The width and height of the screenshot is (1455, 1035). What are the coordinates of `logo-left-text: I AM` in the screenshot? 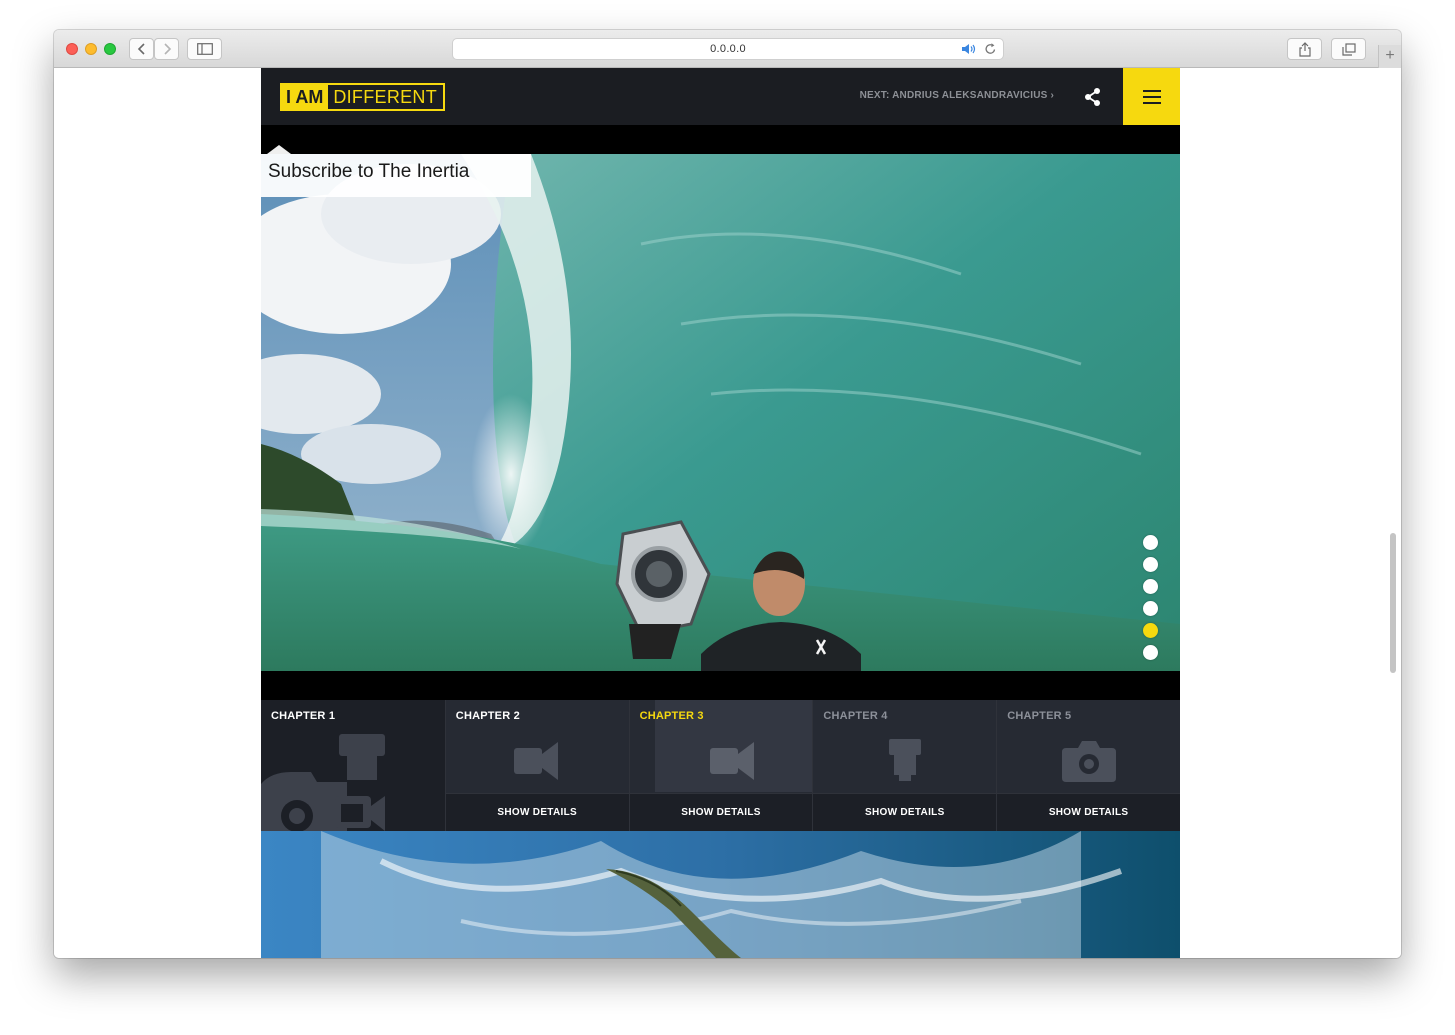 It's located at (305, 97).